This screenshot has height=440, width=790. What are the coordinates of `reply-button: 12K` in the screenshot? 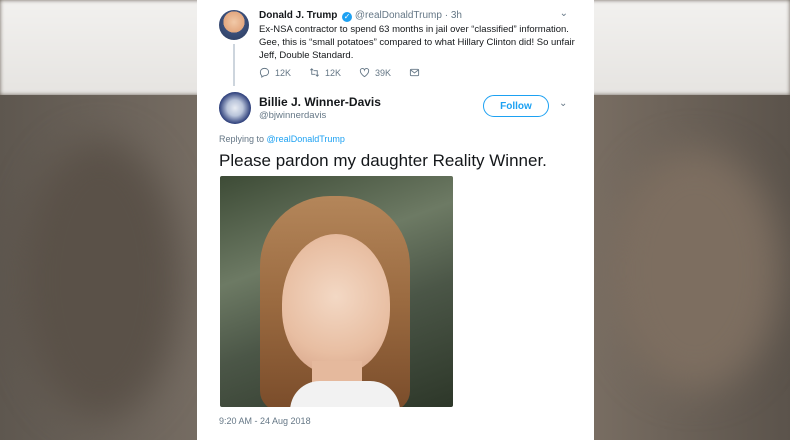 It's located at (284, 72).